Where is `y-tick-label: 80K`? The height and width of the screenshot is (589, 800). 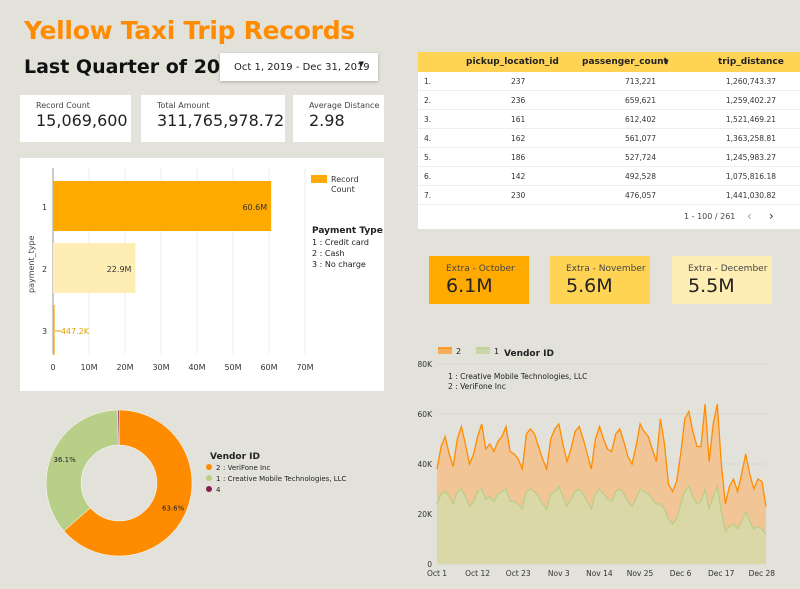
y-tick-label: 80K is located at coordinates (426, 364).